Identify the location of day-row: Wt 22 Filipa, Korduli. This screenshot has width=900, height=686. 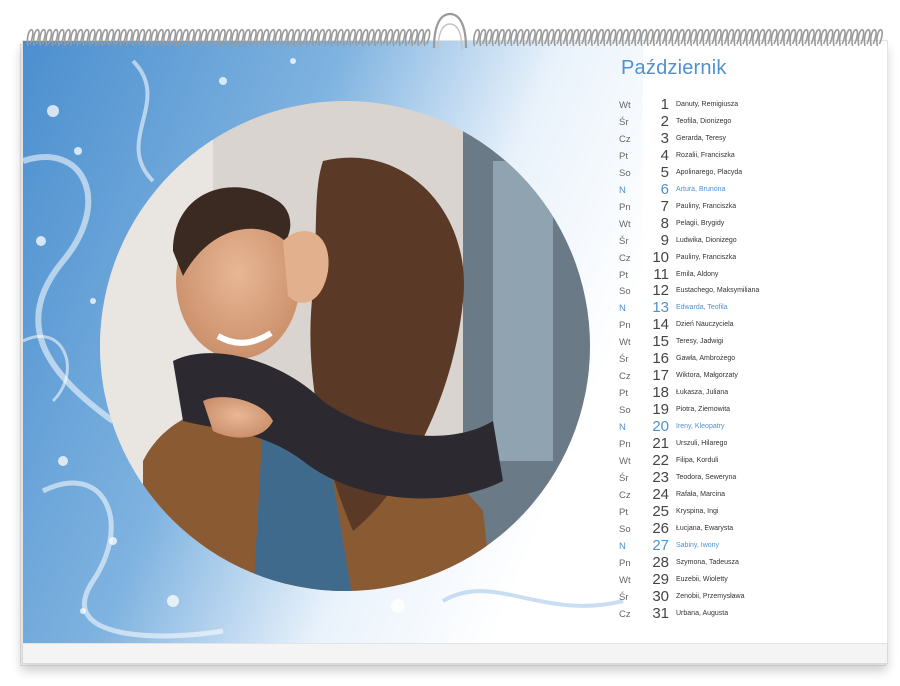
(744, 461).